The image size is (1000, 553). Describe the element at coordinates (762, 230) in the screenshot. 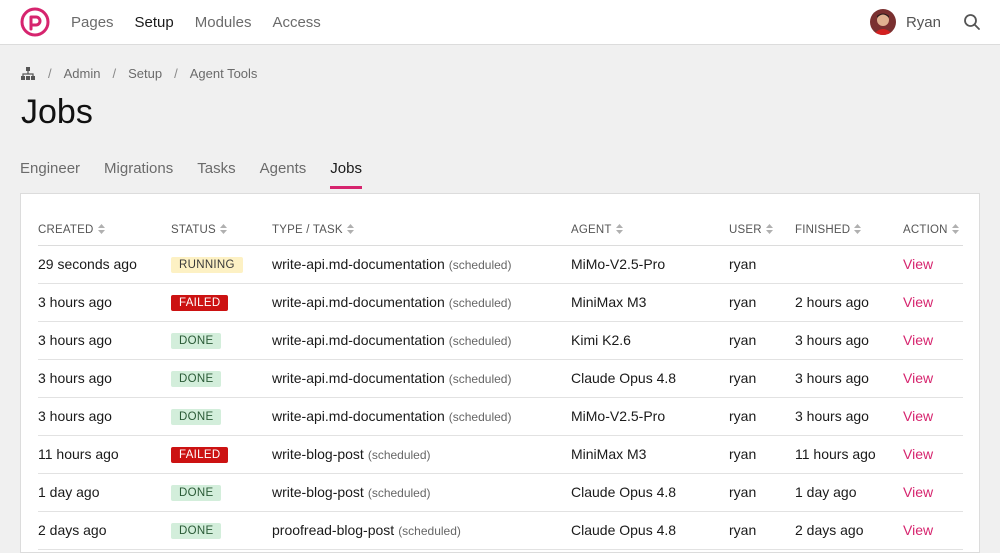

I see `column-header-user: USER` at that location.